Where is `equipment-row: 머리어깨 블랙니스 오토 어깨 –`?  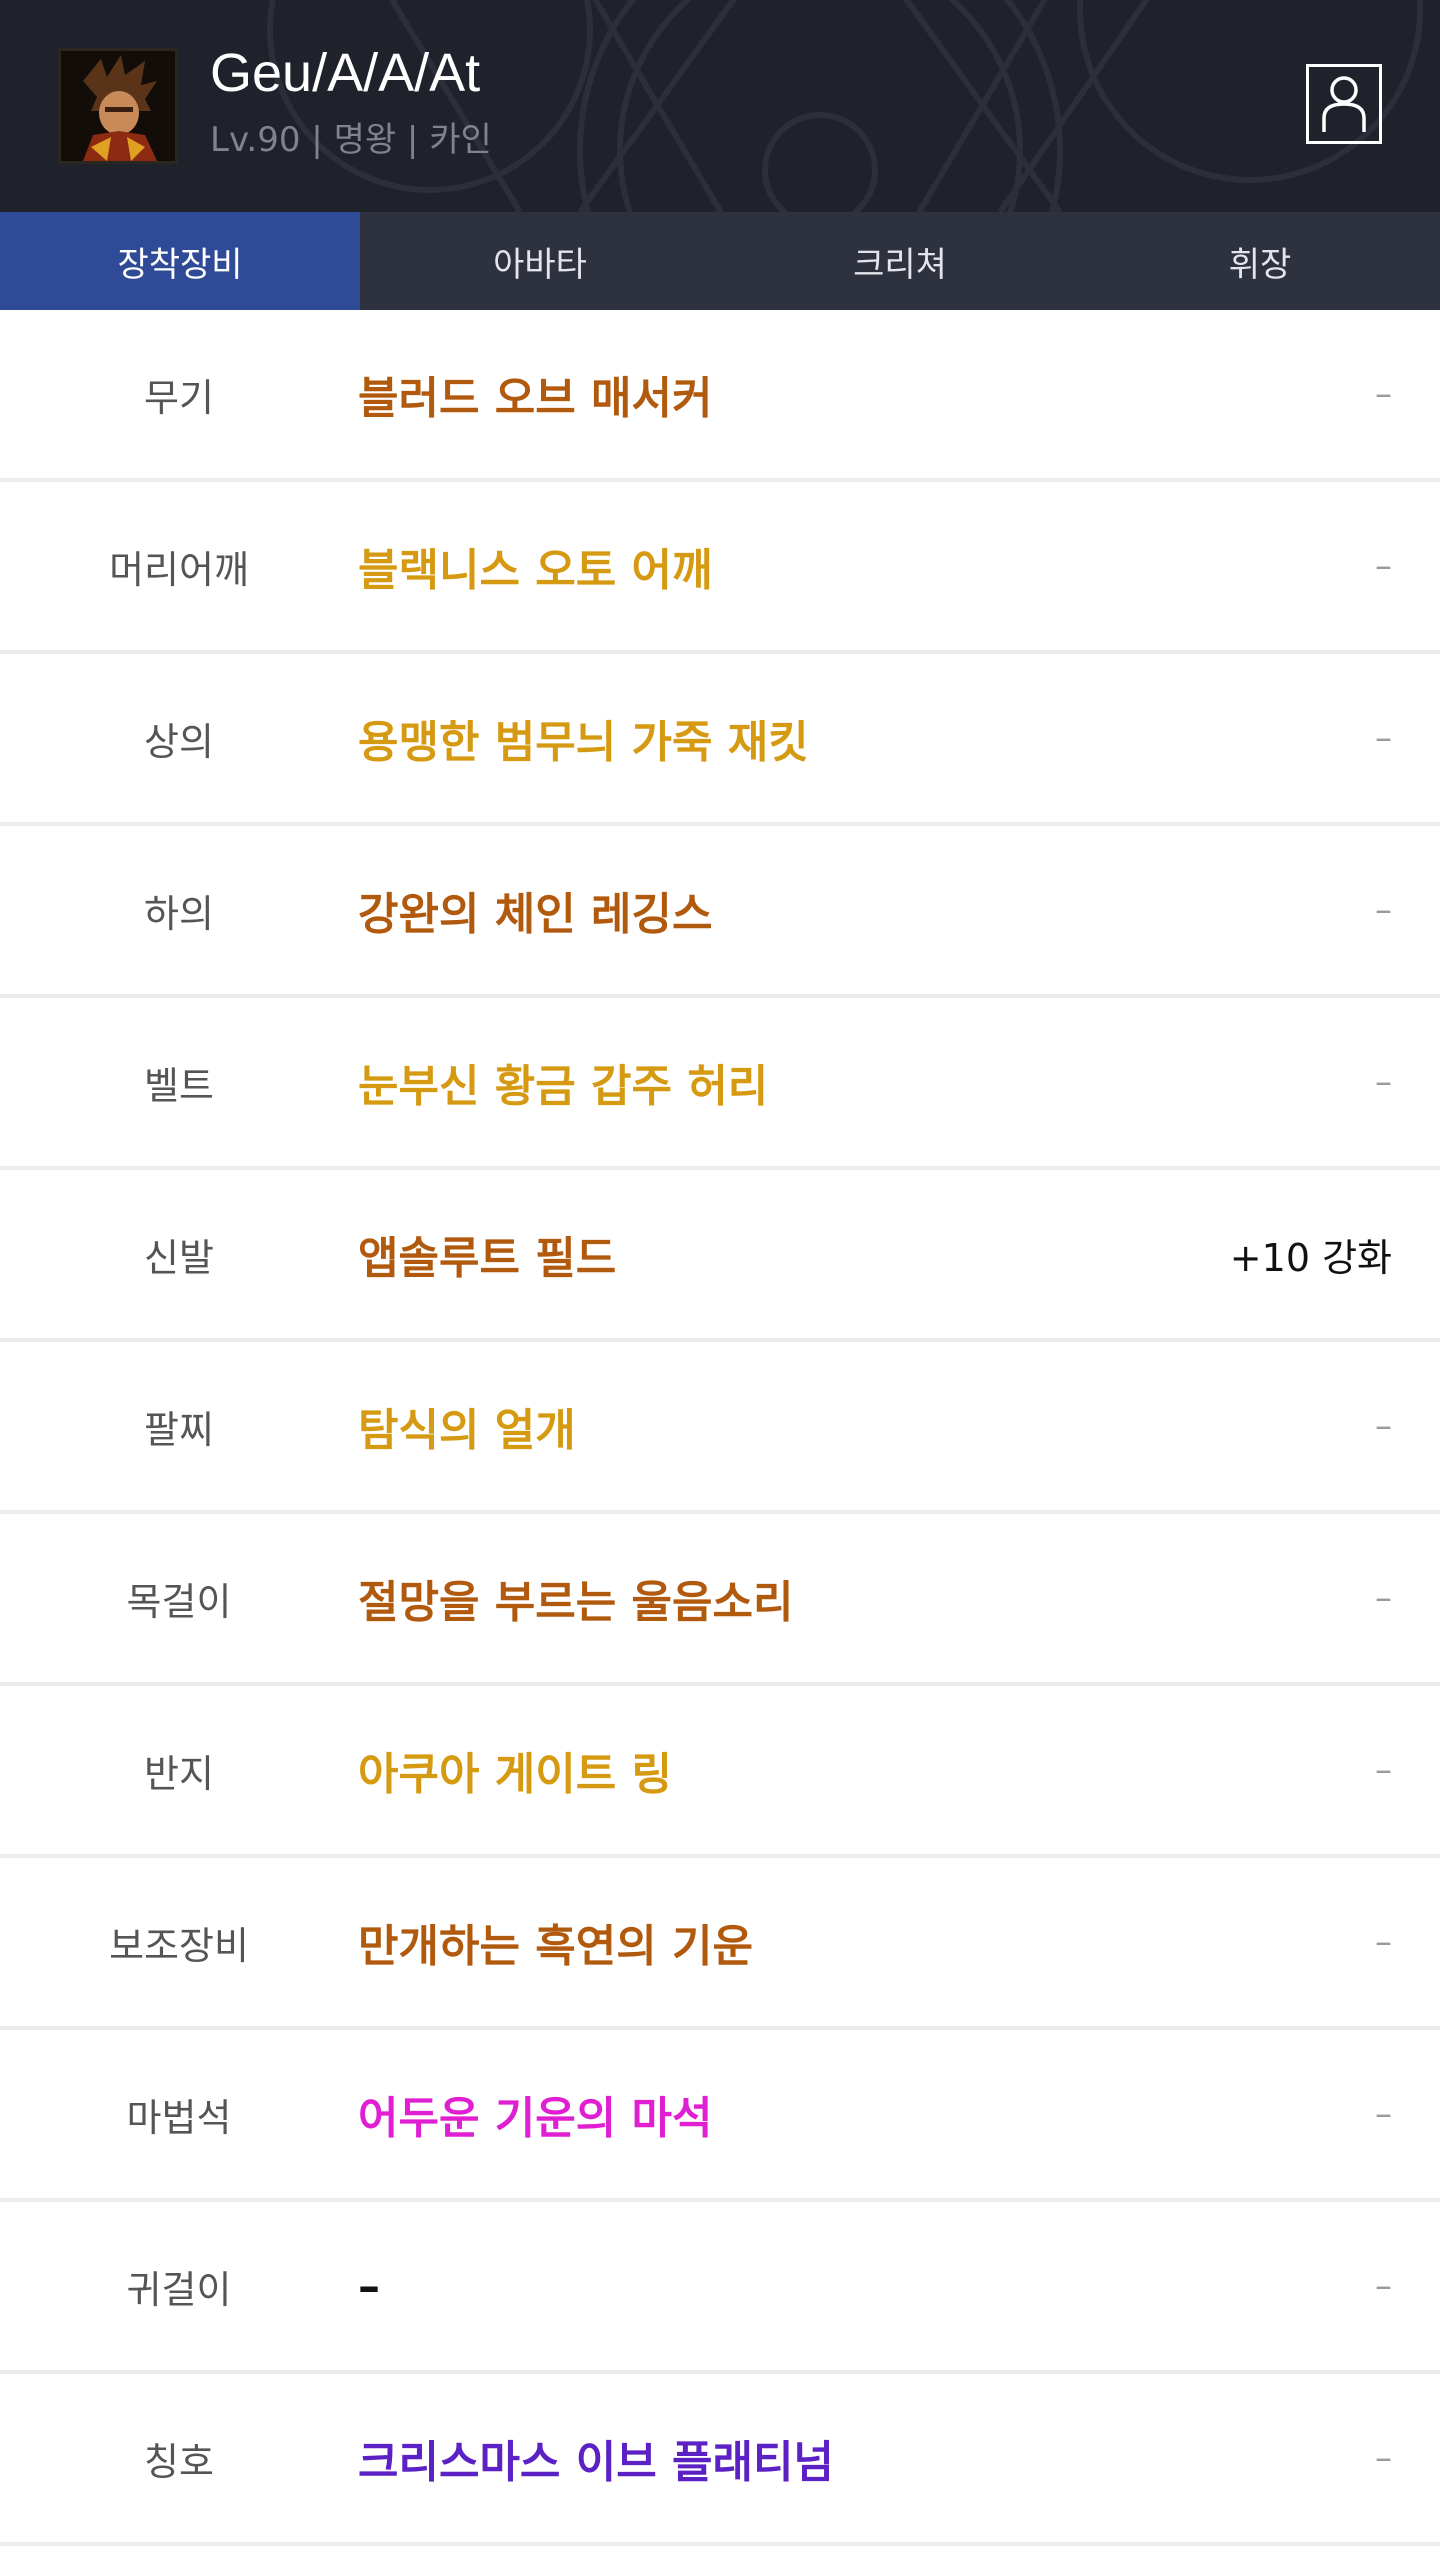 equipment-row: 머리어깨 블랙니스 오토 어깨 – is located at coordinates (720, 568).